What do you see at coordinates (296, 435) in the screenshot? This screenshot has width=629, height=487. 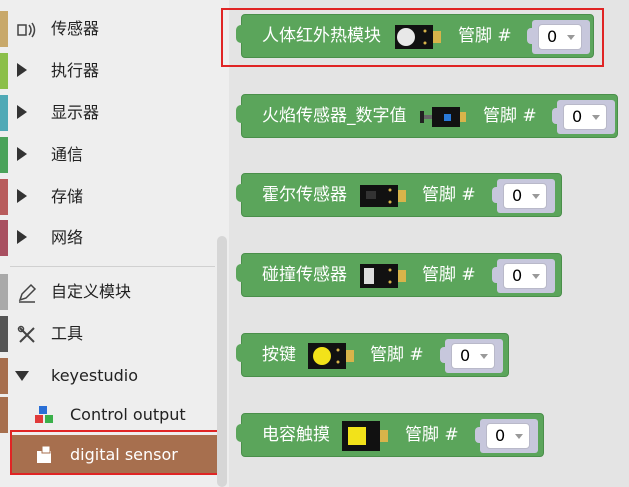 I see `block-title: 电容触摸` at bounding box center [296, 435].